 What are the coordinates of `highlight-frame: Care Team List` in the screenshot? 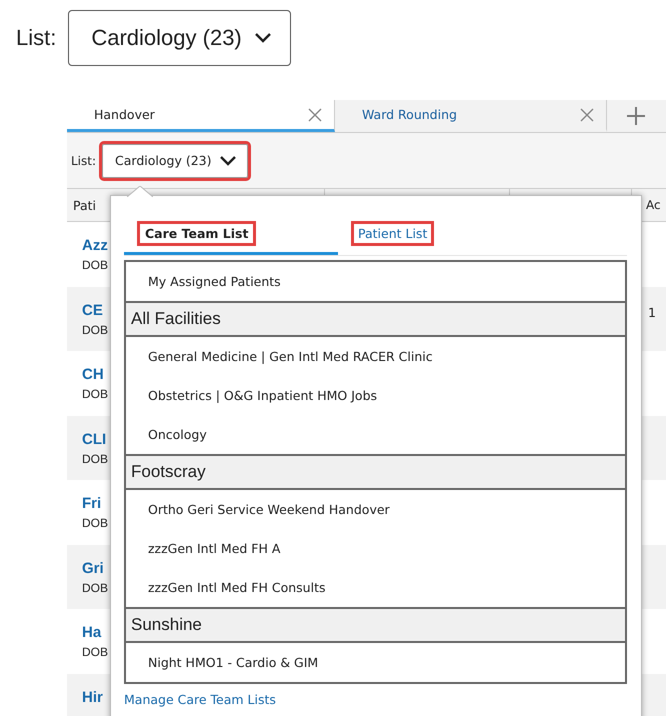 It's located at (197, 233).